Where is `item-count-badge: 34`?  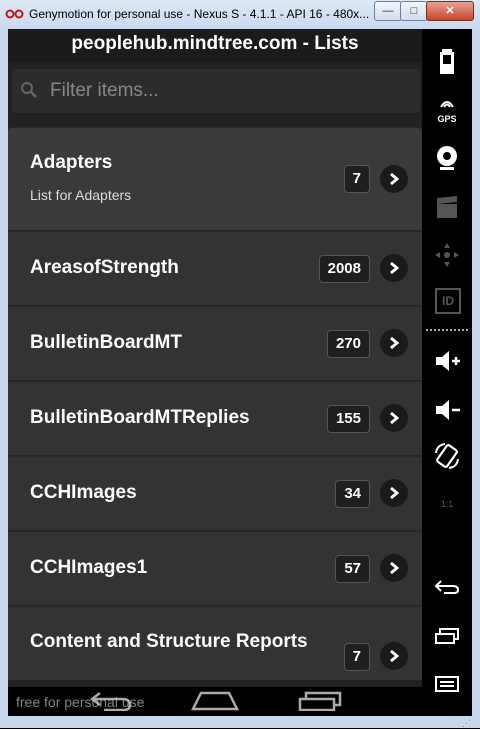 item-count-badge: 34 is located at coordinates (352, 494).